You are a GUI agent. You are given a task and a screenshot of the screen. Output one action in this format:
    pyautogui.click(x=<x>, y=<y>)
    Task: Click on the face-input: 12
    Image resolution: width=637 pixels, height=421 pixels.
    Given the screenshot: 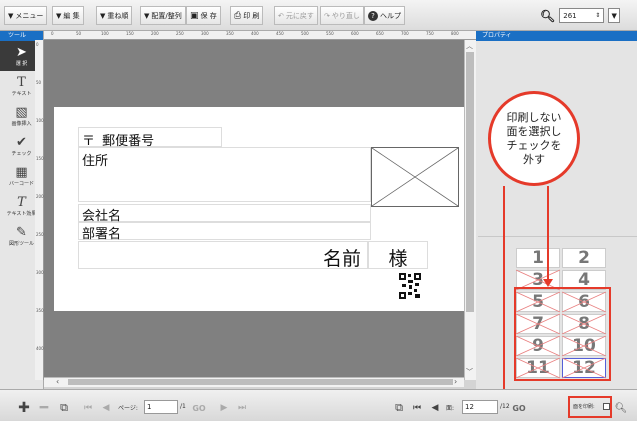 What is the action you would take?
    pyautogui.click(x=480, y=407)
    